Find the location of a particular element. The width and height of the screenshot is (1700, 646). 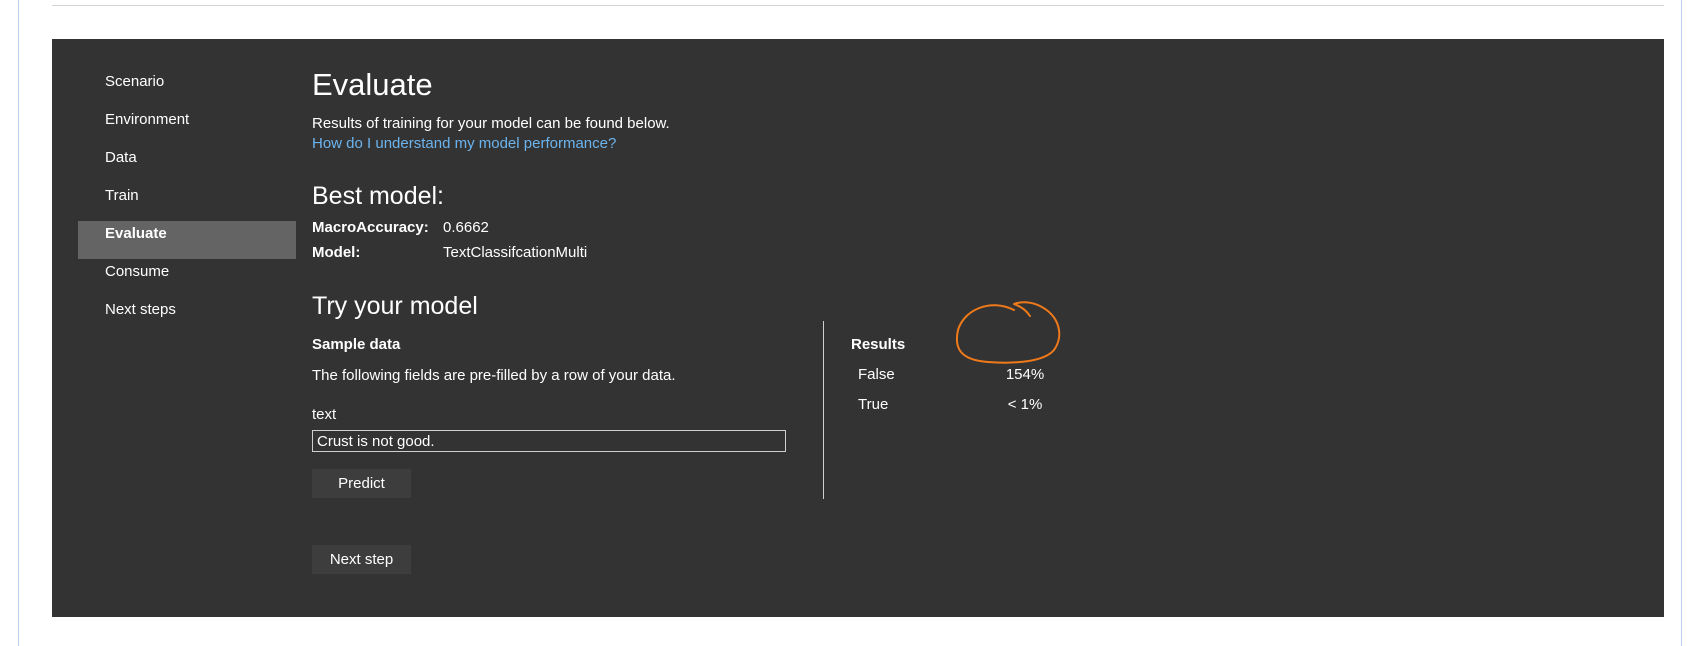

model-name-label: Model: is located at coordinates (336, 252).